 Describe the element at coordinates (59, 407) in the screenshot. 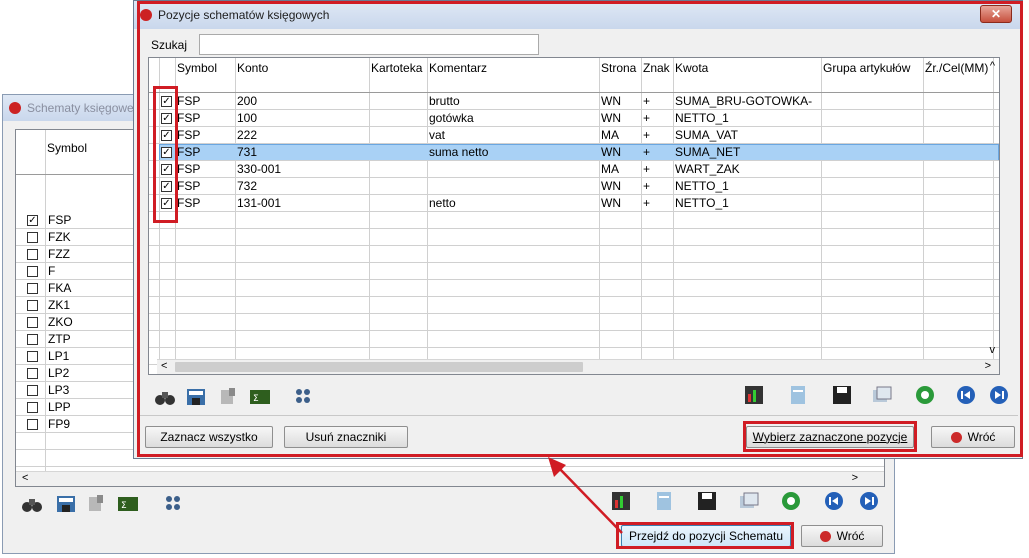

I see `row-symbol: LPP` at that location.